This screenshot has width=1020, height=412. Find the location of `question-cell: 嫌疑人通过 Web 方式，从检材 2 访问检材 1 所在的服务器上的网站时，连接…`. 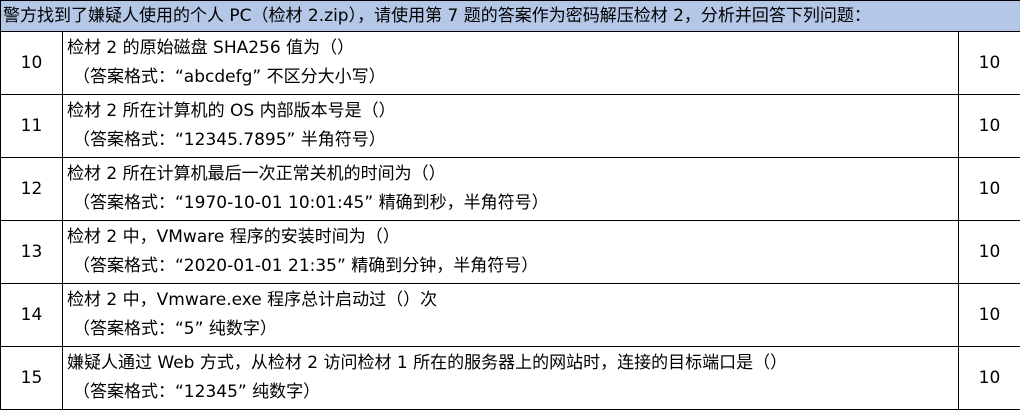

question-cell: 嫌疑人通过 Web 方式，从检材 2 访问检材 1 所在的服务器上的网站时，连接… is located at coordinates (510, 378).